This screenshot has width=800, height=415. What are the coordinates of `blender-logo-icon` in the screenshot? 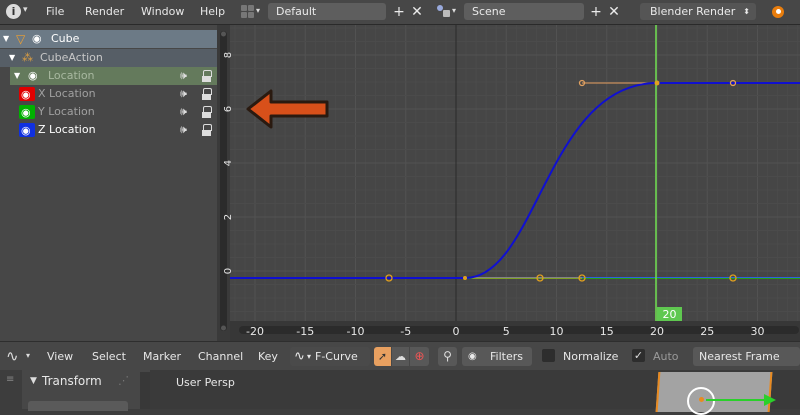 It's located at (778, 11).